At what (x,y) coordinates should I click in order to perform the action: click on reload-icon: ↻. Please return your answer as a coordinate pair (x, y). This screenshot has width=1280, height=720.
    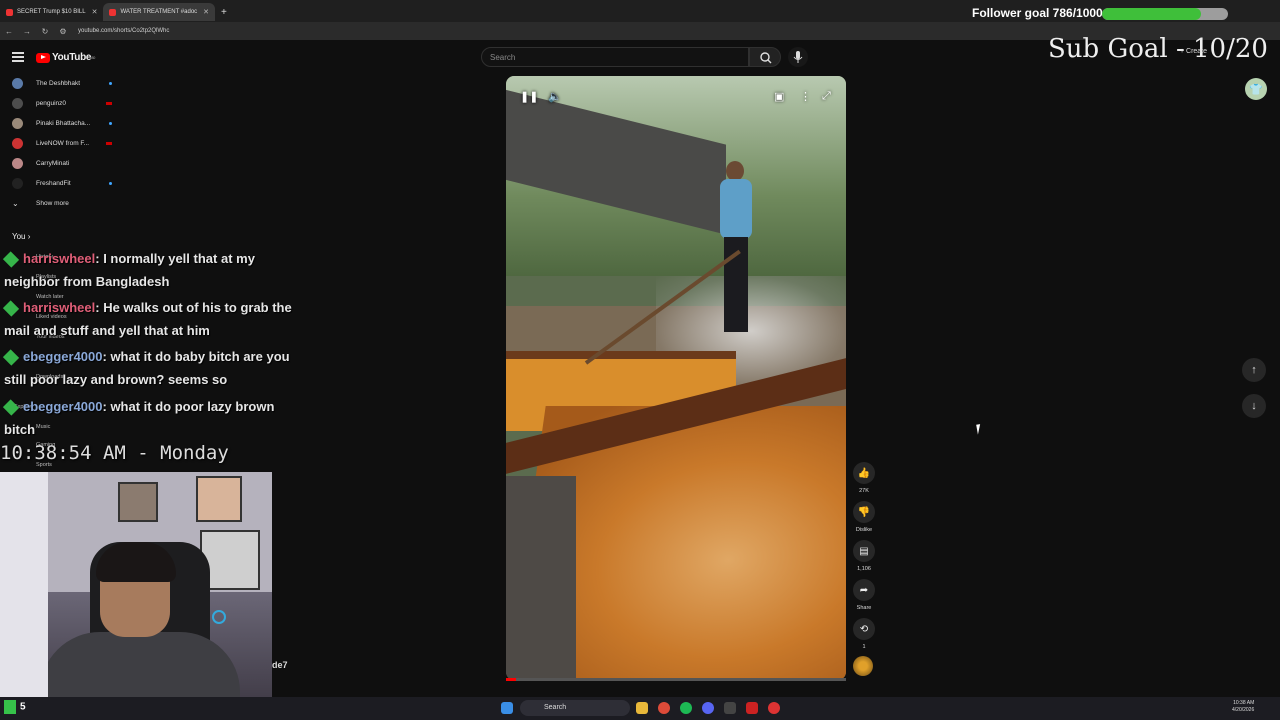
    Looking at the image, I should click on (45, 31).